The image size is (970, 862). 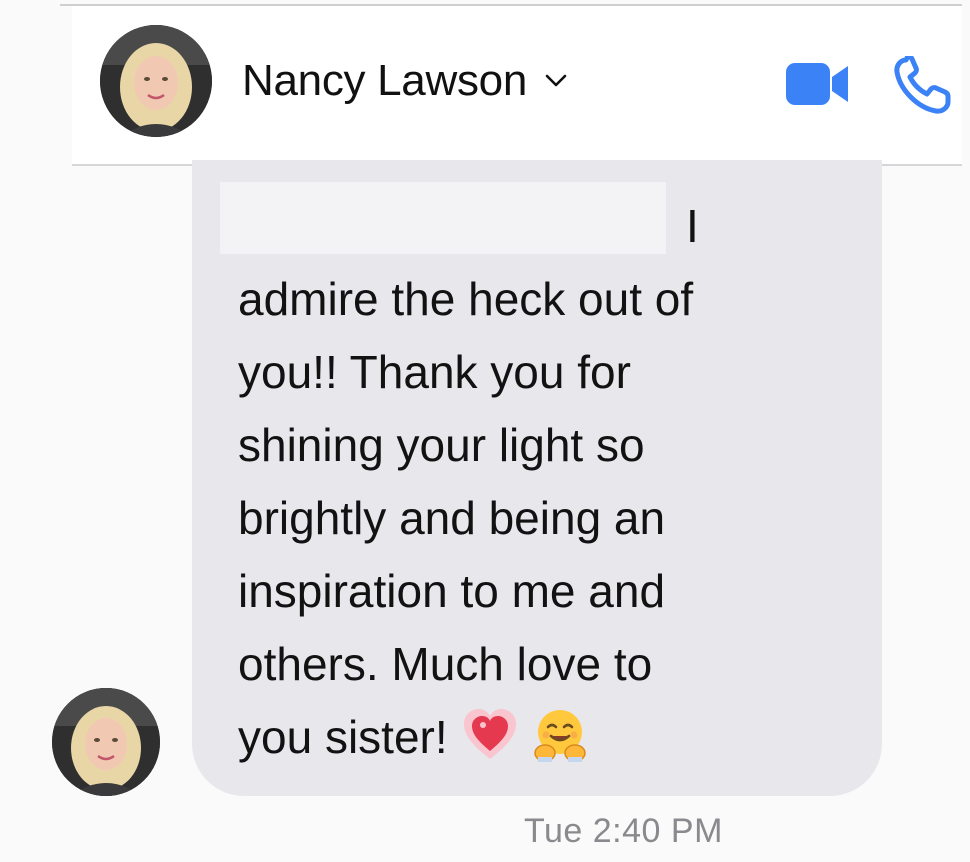 I want to click on message-line: shining your light so, so click(x=441, y=445).